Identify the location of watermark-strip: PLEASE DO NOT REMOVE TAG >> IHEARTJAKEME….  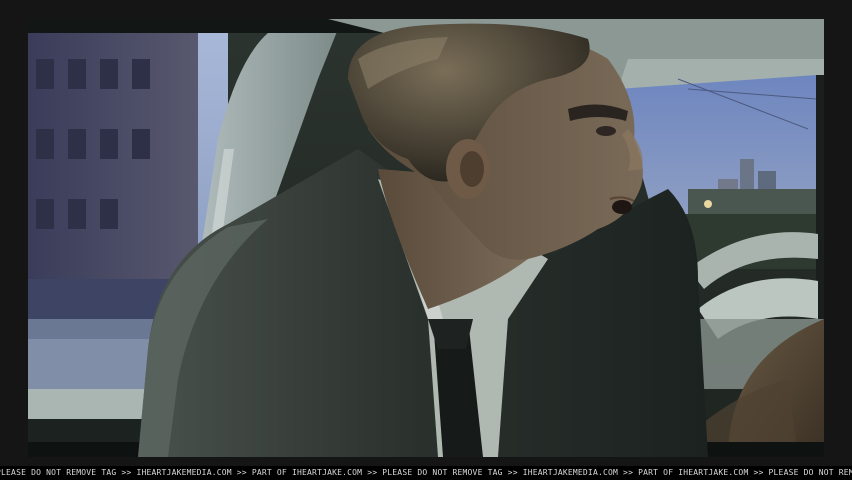
(426, 473).